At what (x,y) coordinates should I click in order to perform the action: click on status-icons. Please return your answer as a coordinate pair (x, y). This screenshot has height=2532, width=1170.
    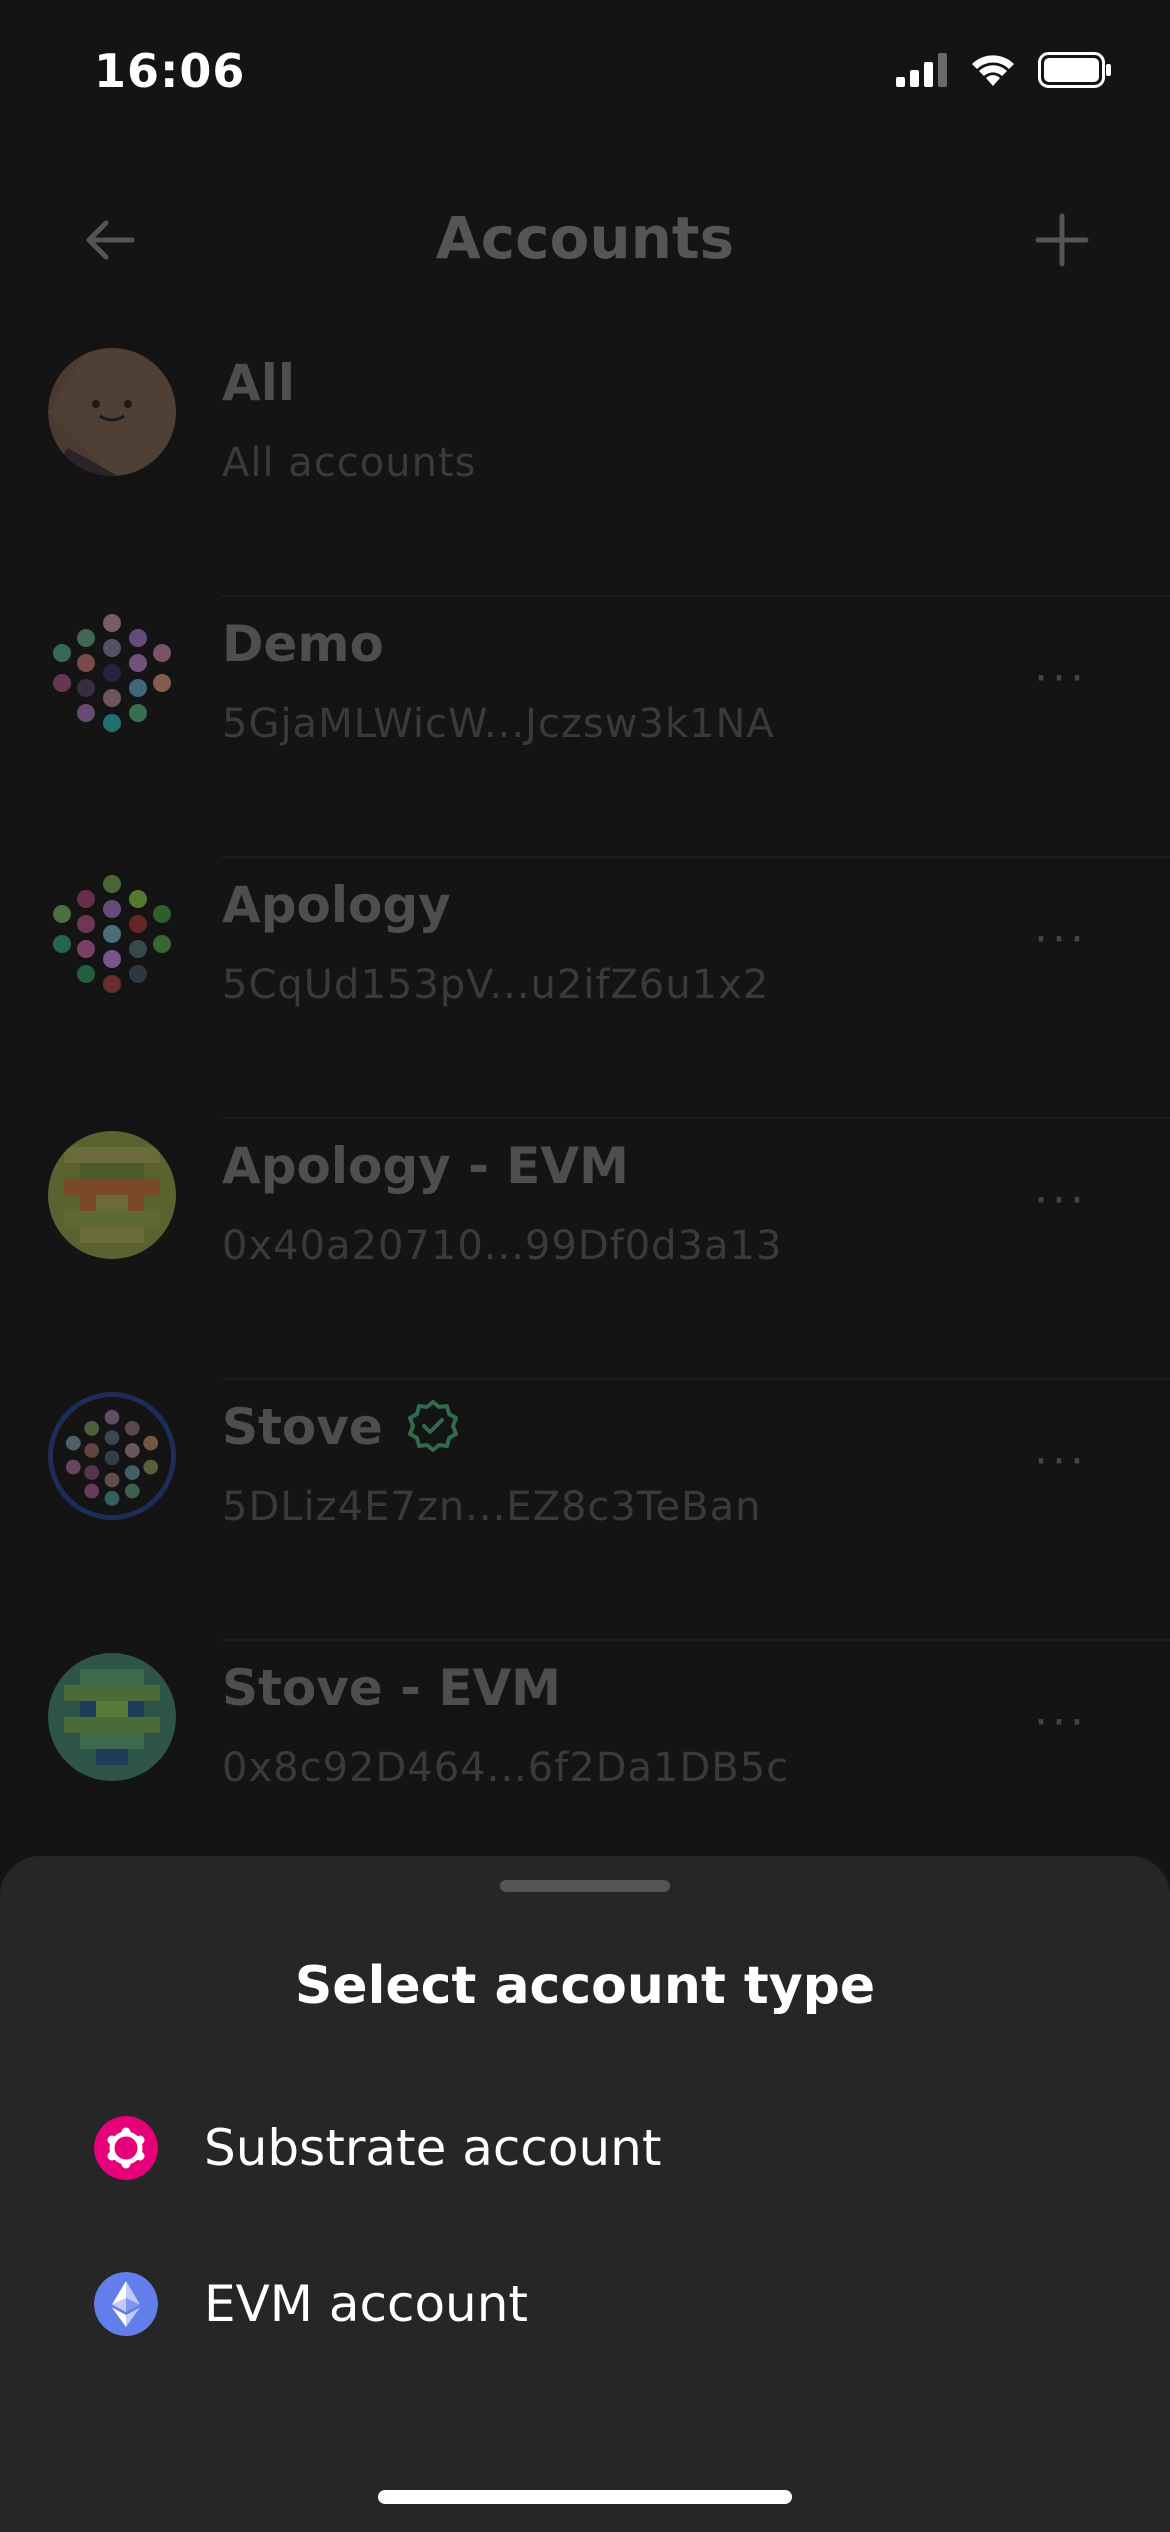
    Looking at the image, I should click on (1004, 70).